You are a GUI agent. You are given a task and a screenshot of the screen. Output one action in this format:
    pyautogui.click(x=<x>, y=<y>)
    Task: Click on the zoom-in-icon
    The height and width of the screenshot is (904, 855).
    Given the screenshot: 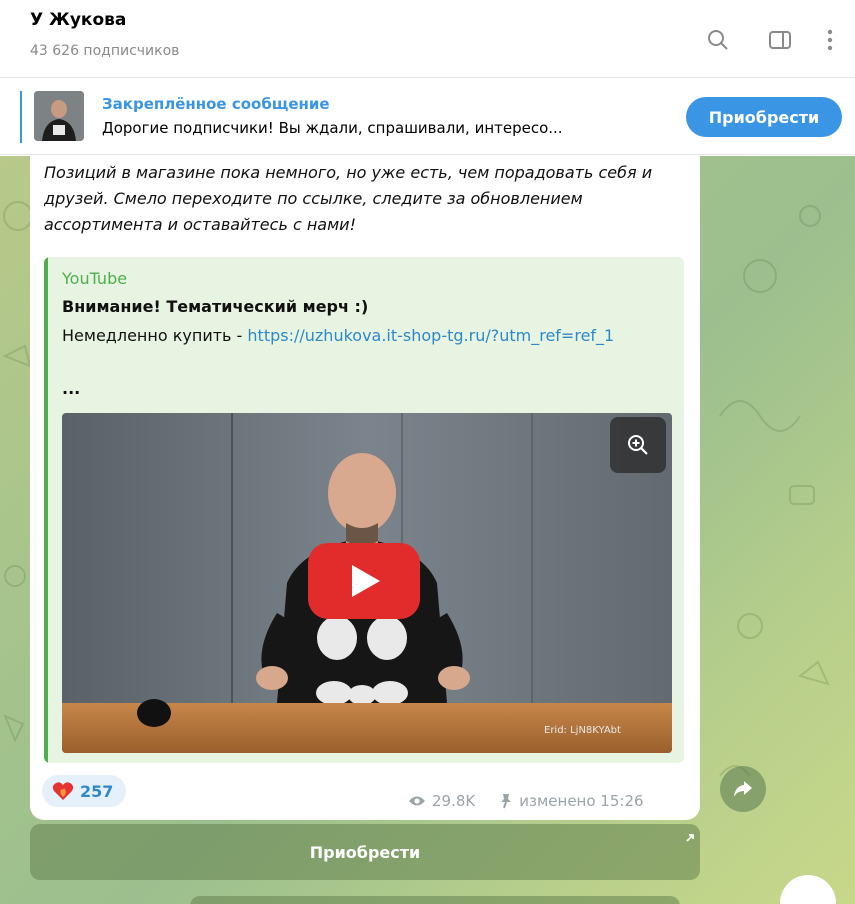 What is the action you would take?
    pyautogui.click(x=638, y=445)
    